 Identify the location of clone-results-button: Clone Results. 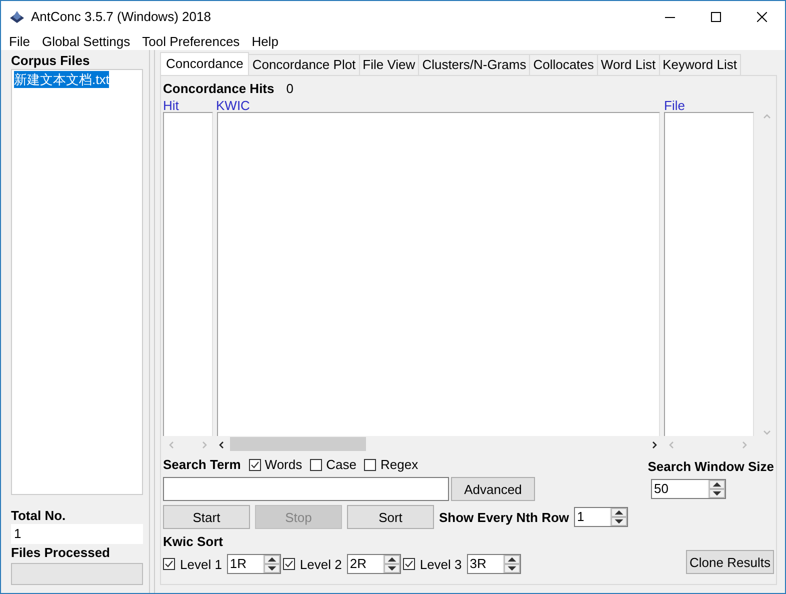
(730, 562).